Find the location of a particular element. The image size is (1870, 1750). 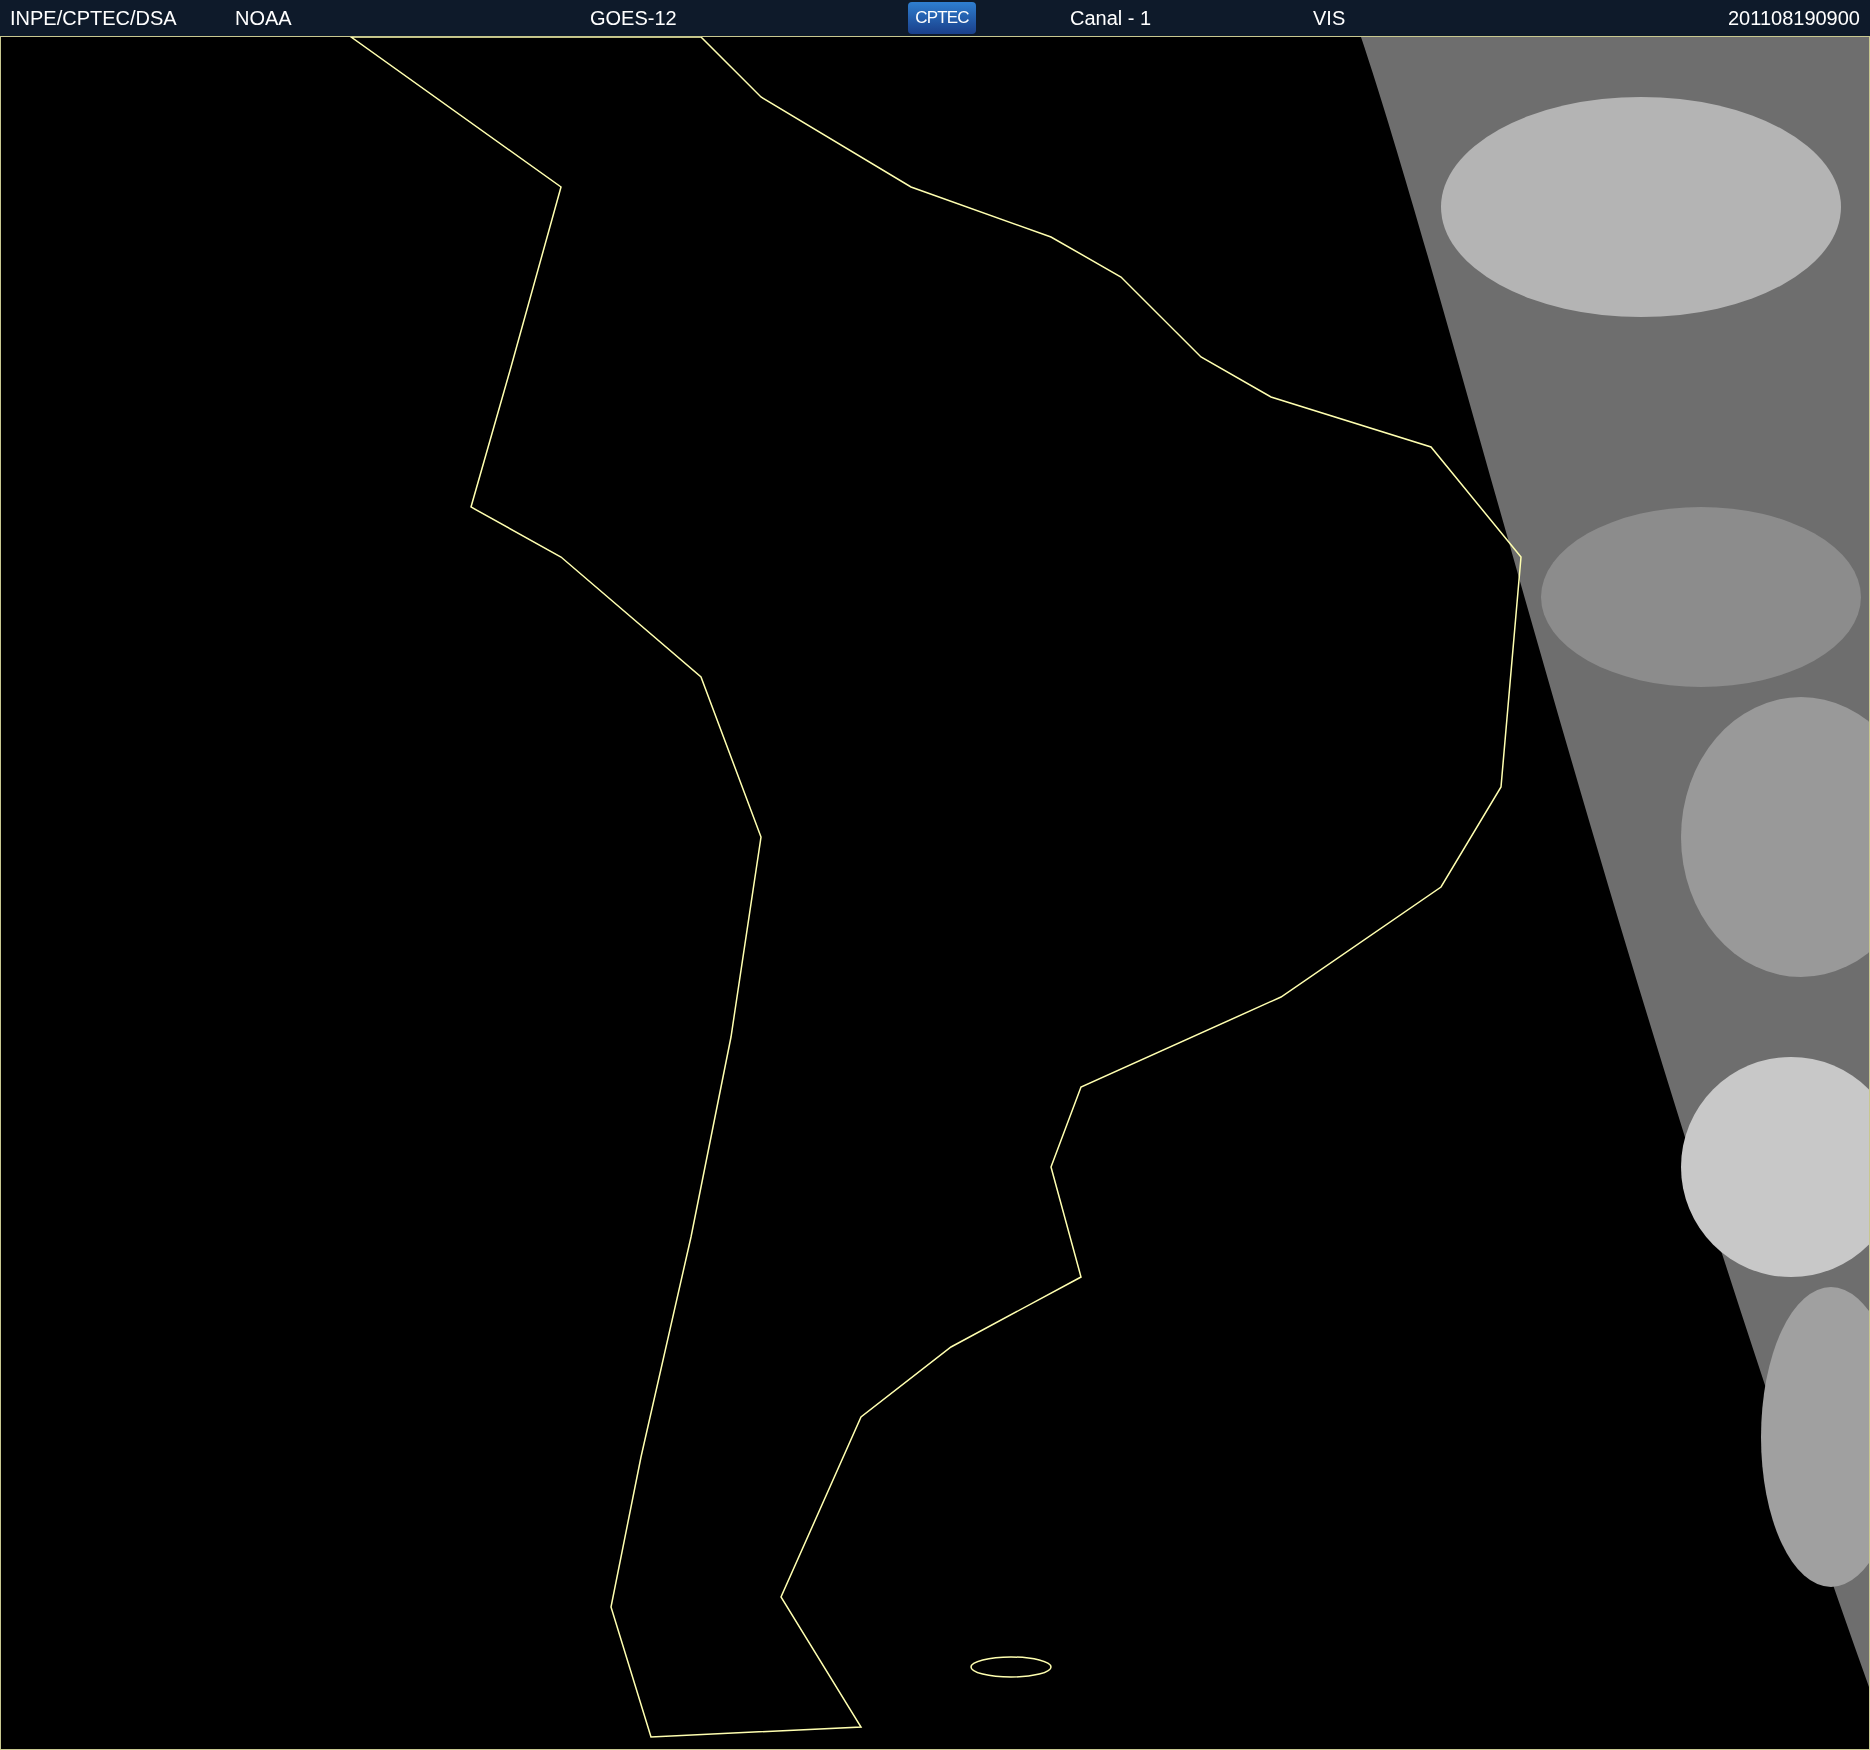

header-label: 201108190900 is located at coordinates (1794, 18).